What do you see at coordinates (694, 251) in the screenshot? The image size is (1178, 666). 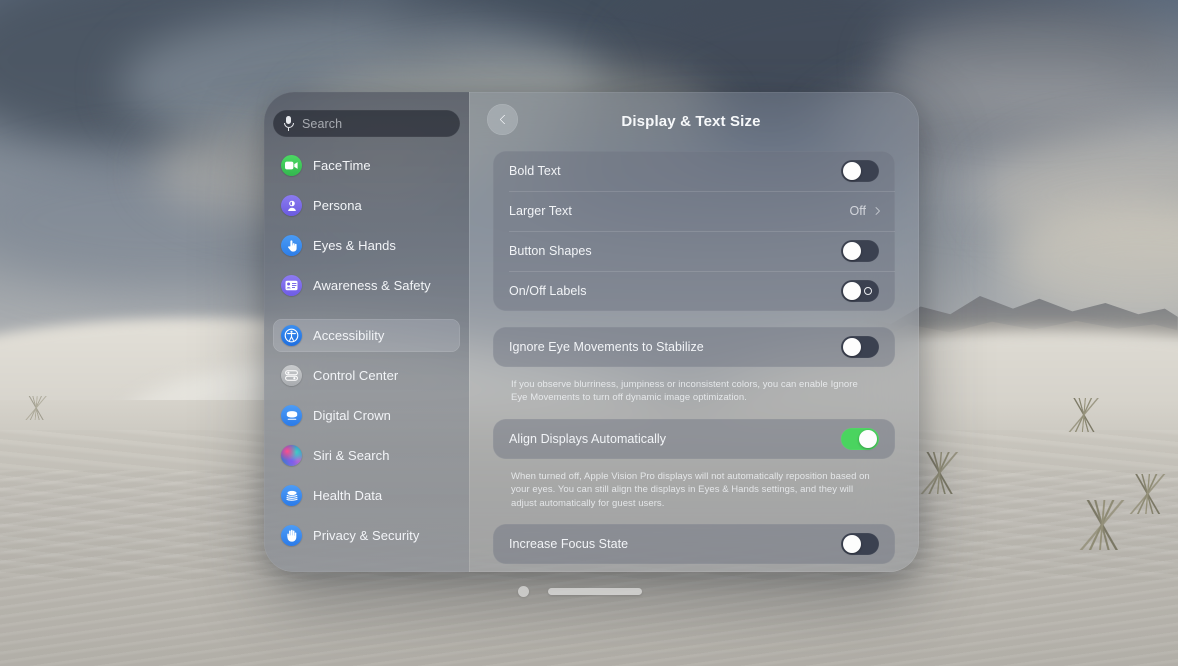 I see `settings-row-button-shapes: Button Shapes` at bounding box center [694, 251].